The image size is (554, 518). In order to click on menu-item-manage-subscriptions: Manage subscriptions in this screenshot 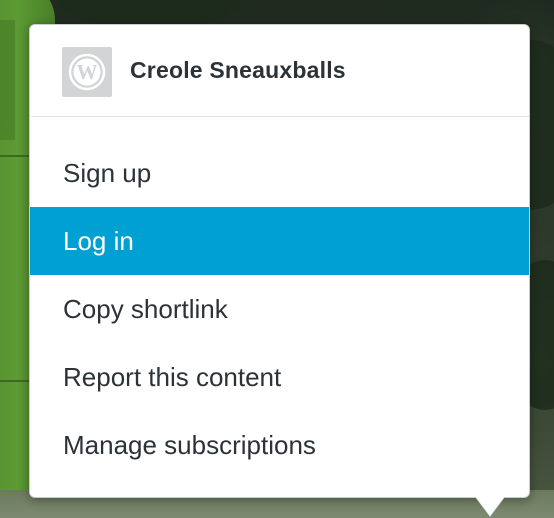, I will do `click(279, 445)`.